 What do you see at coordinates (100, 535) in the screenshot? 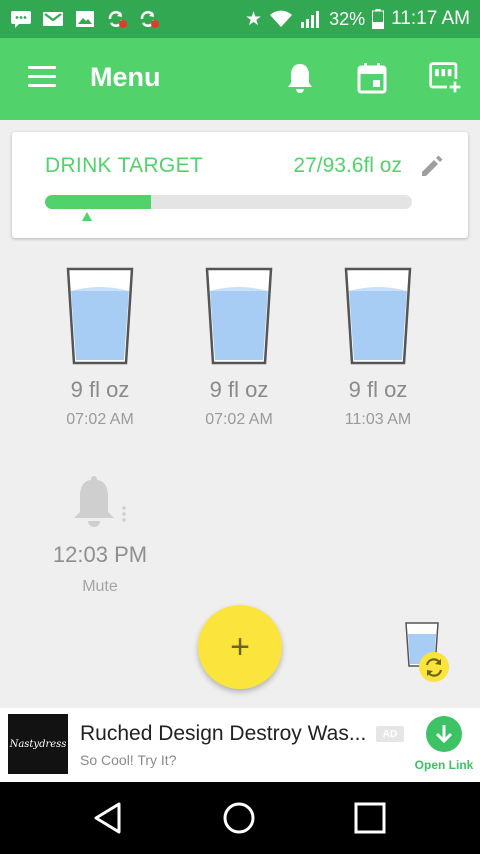
I see `reminder-entry: 12:03 PM Mute` at bounding box center [100, 535].